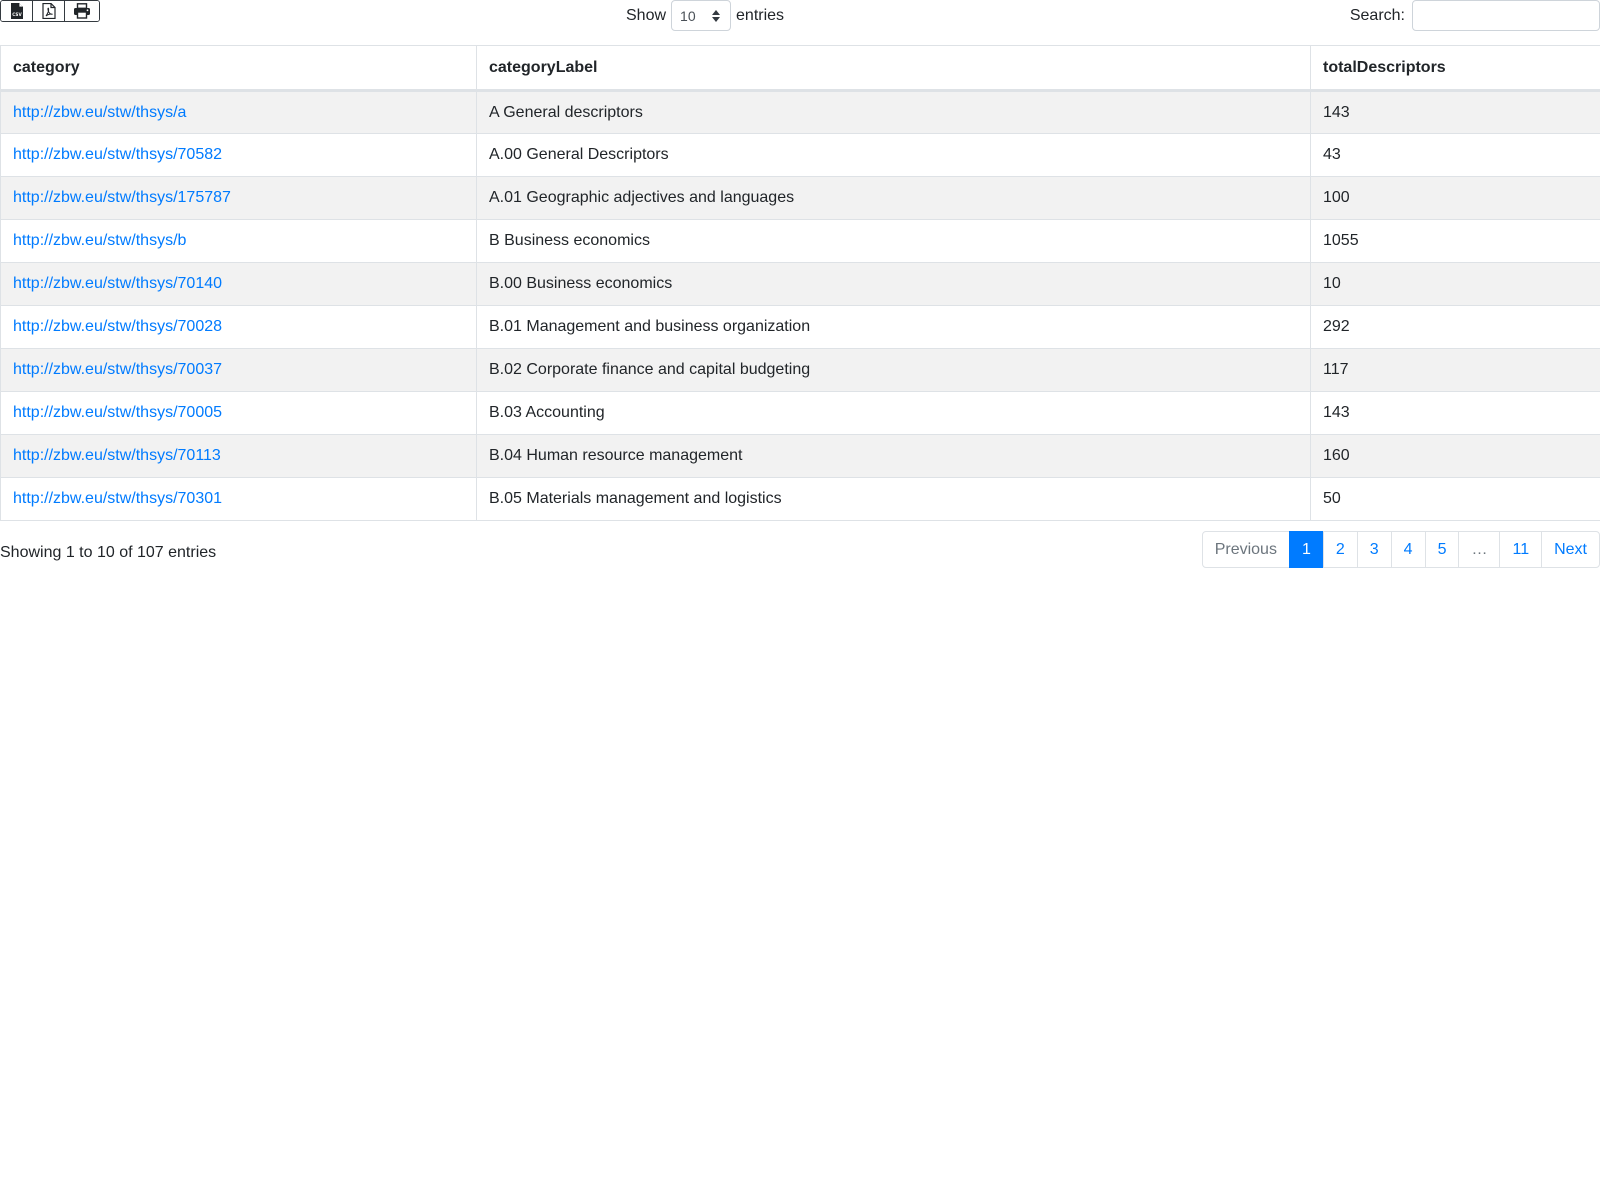  I want to click on search-label: Search:, so click(1377, 15).